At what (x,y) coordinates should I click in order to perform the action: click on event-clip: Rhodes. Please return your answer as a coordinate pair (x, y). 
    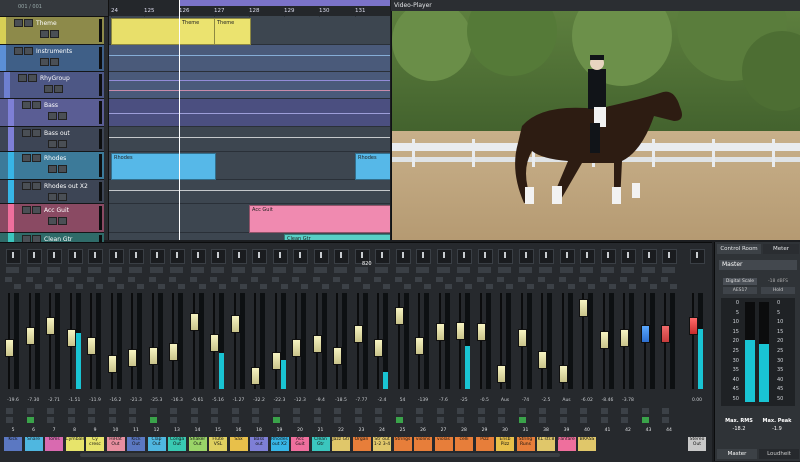
    Looking at the image, I should click on (372, 166).